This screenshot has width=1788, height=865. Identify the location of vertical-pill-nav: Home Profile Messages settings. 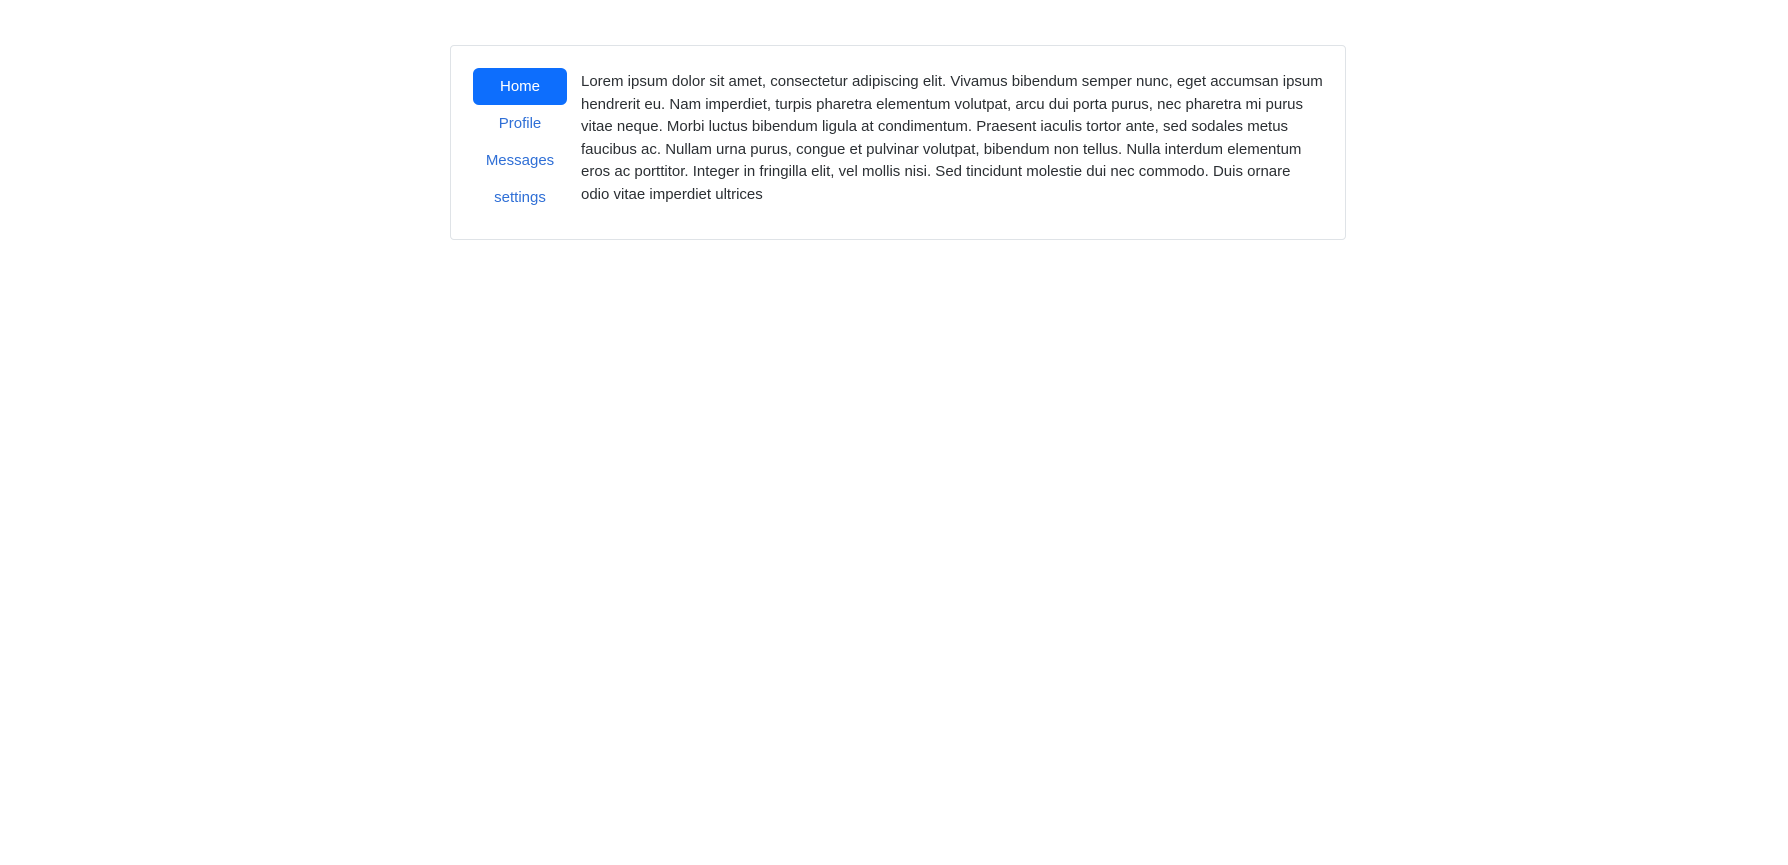
(520, 142).